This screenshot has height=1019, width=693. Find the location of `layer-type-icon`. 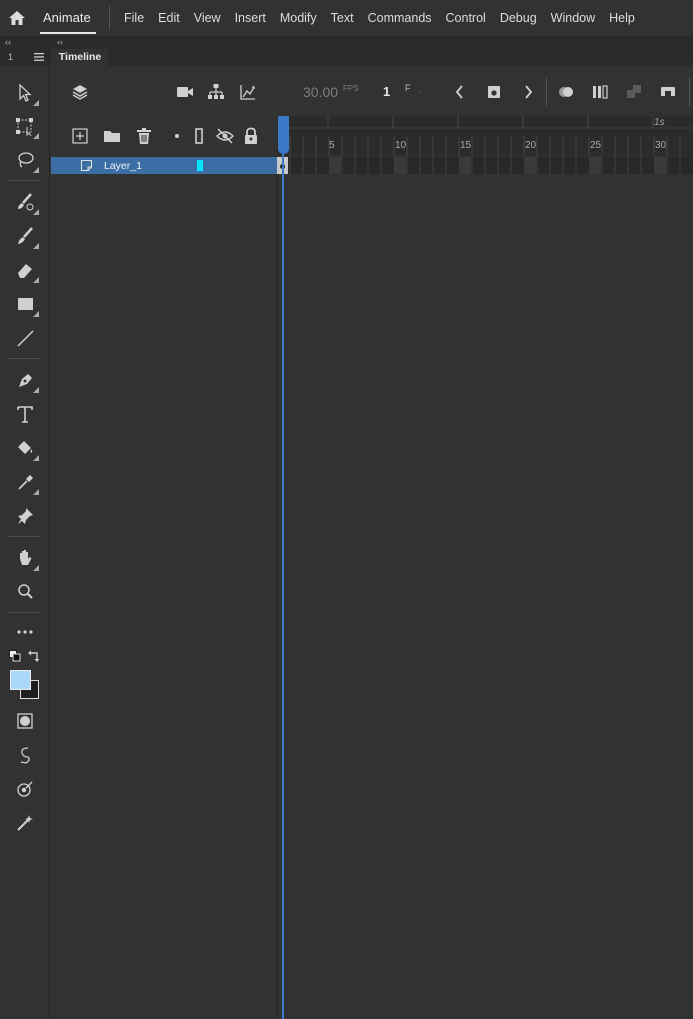

layer-type-icon is located at coordinates (86, 165).